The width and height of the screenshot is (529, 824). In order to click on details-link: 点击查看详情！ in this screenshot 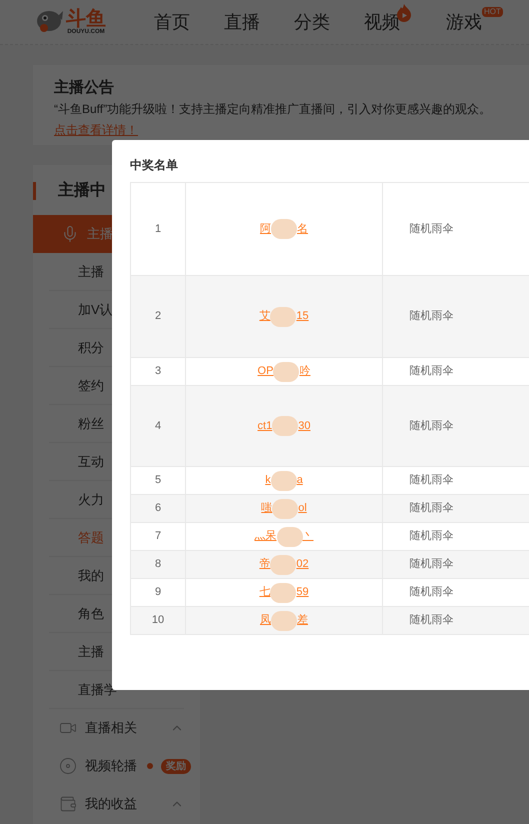, I will do `click(96, 129)`.